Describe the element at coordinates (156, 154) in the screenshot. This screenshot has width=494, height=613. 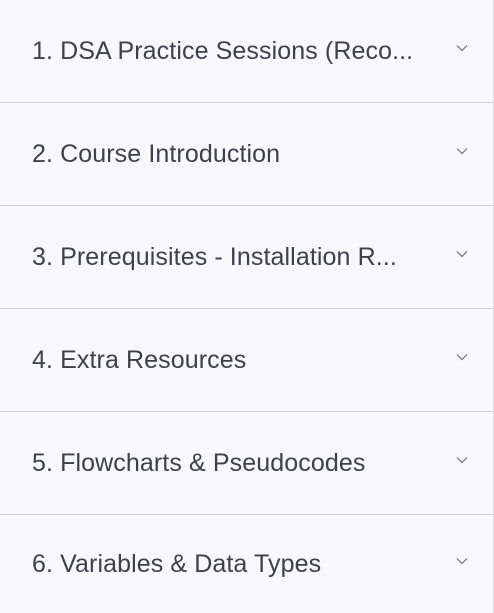
I see `section-title: 2. Course Introduction` at that location.